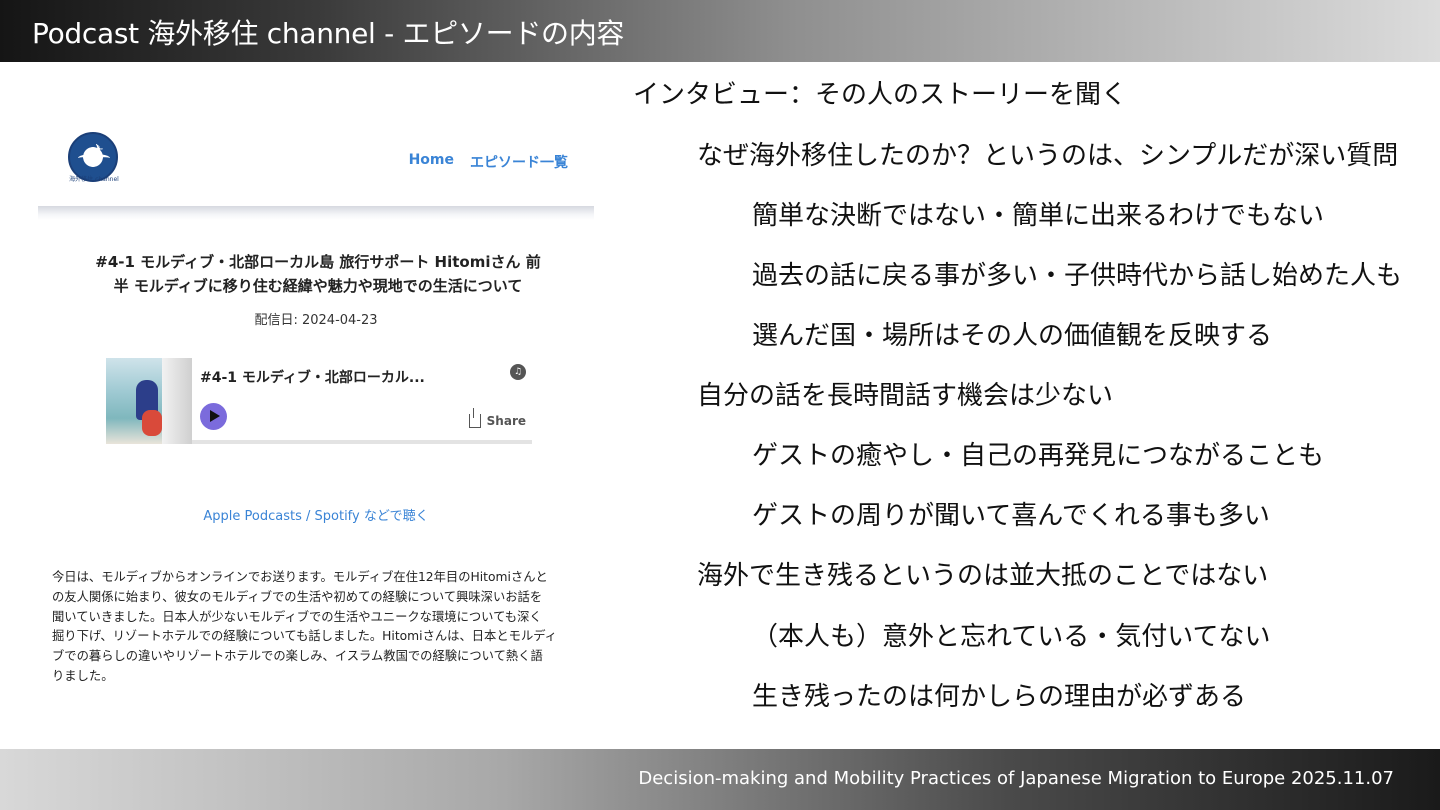 This screenshot has width=1440, height=810. What do you see at coordinates (519, 162) in the screenshot?
I see `nav-episodes-link: エピソード一覧` at bounding box center [519, 162].